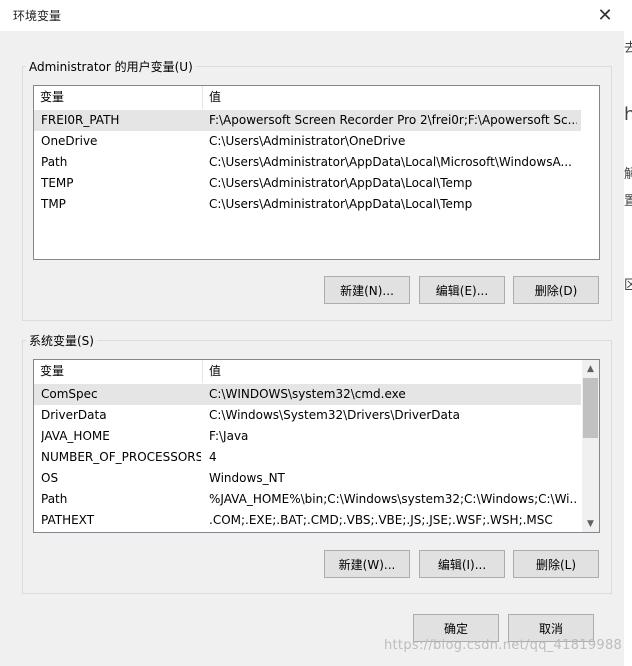 This screenshot has height=666, width=632. Describe the element at coordinates (312, 15) in the screenshot. I see `title-bar: 环境变量 ✕` at that location.